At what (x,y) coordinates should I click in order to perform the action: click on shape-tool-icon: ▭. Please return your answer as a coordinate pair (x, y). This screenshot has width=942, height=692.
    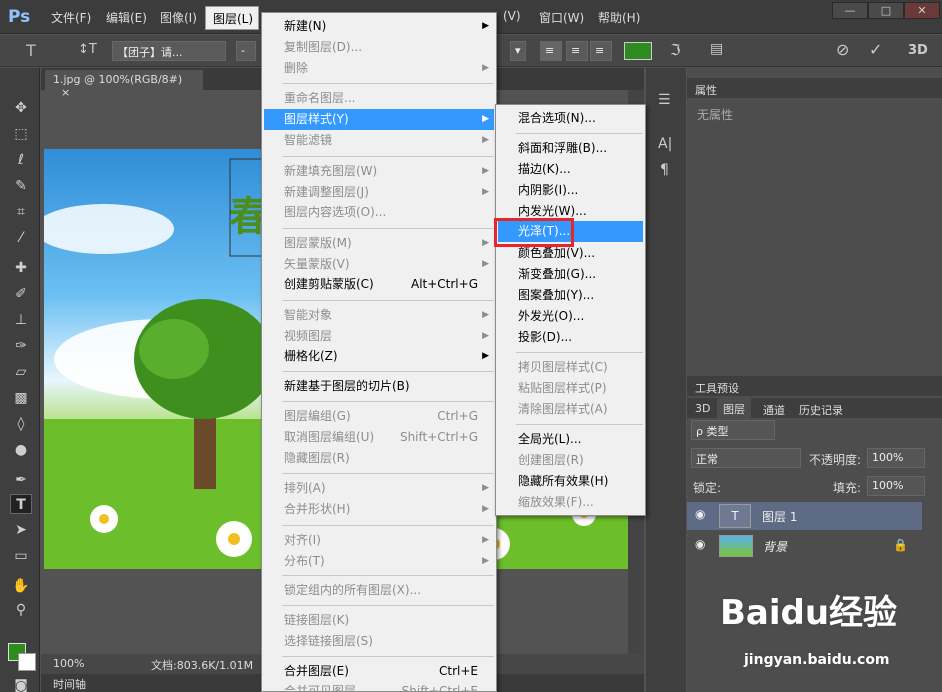
    Looking at the image, I should click on (21, 556).